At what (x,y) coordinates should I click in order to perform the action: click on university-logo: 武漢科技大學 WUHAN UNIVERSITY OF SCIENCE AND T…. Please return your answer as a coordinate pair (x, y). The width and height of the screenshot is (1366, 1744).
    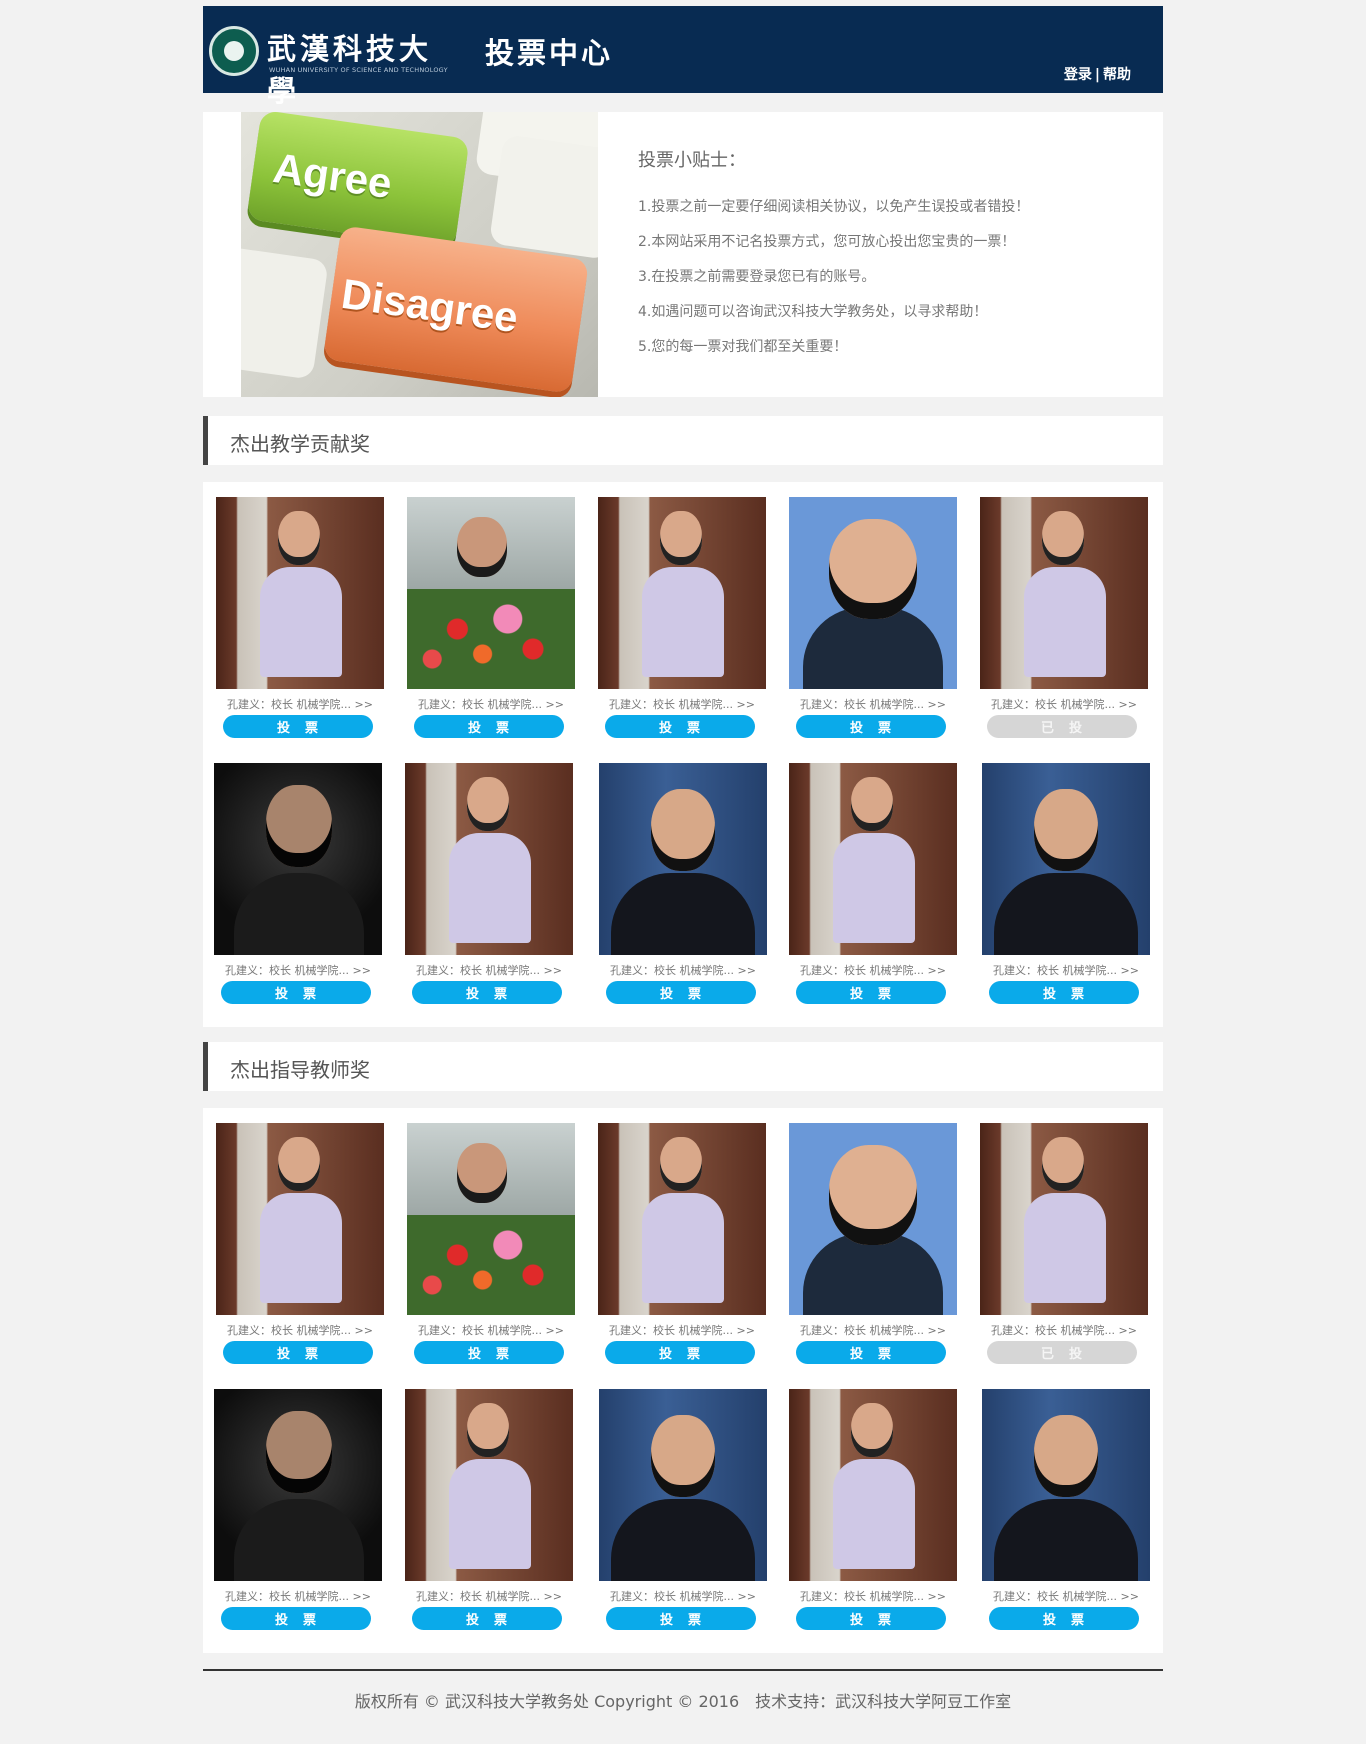
    Looking at the image, I should click on (336, 67).